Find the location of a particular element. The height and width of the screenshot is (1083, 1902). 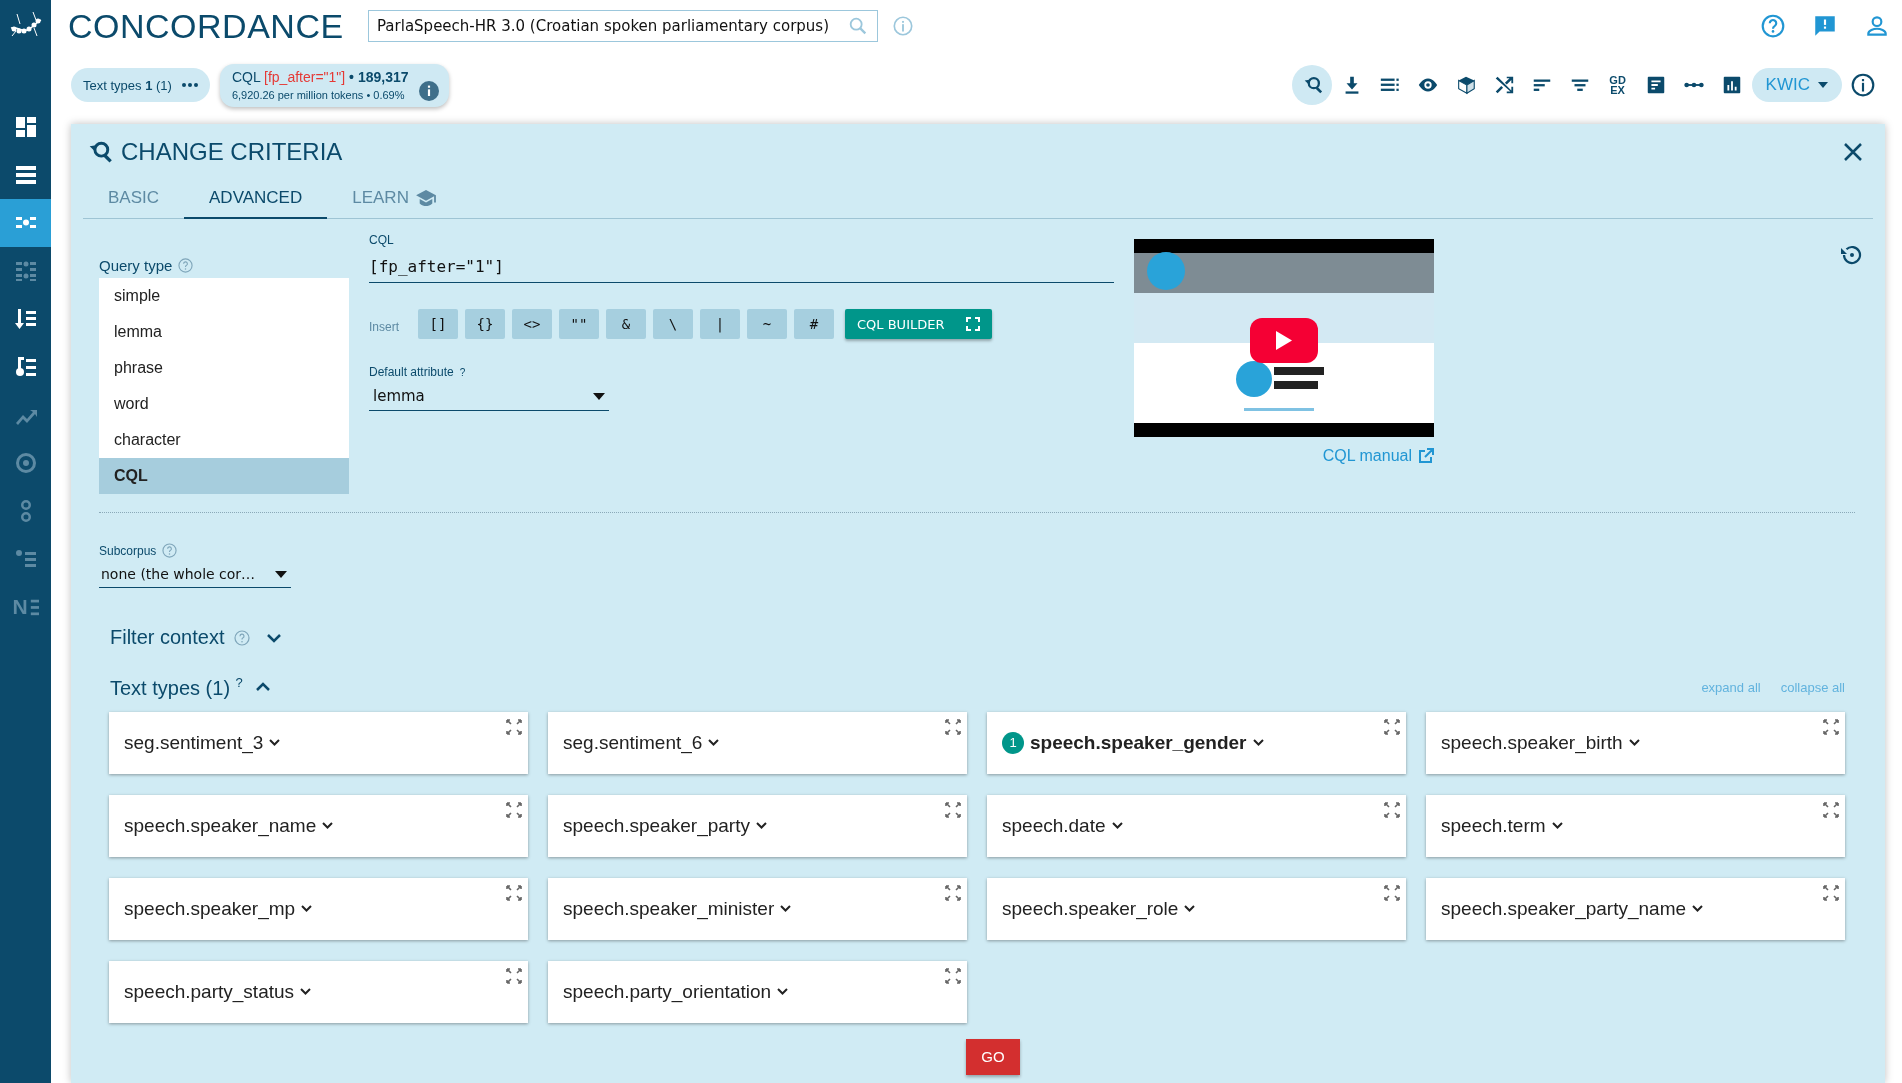

query-type-label: Query type is located at coordinates (136, 265).